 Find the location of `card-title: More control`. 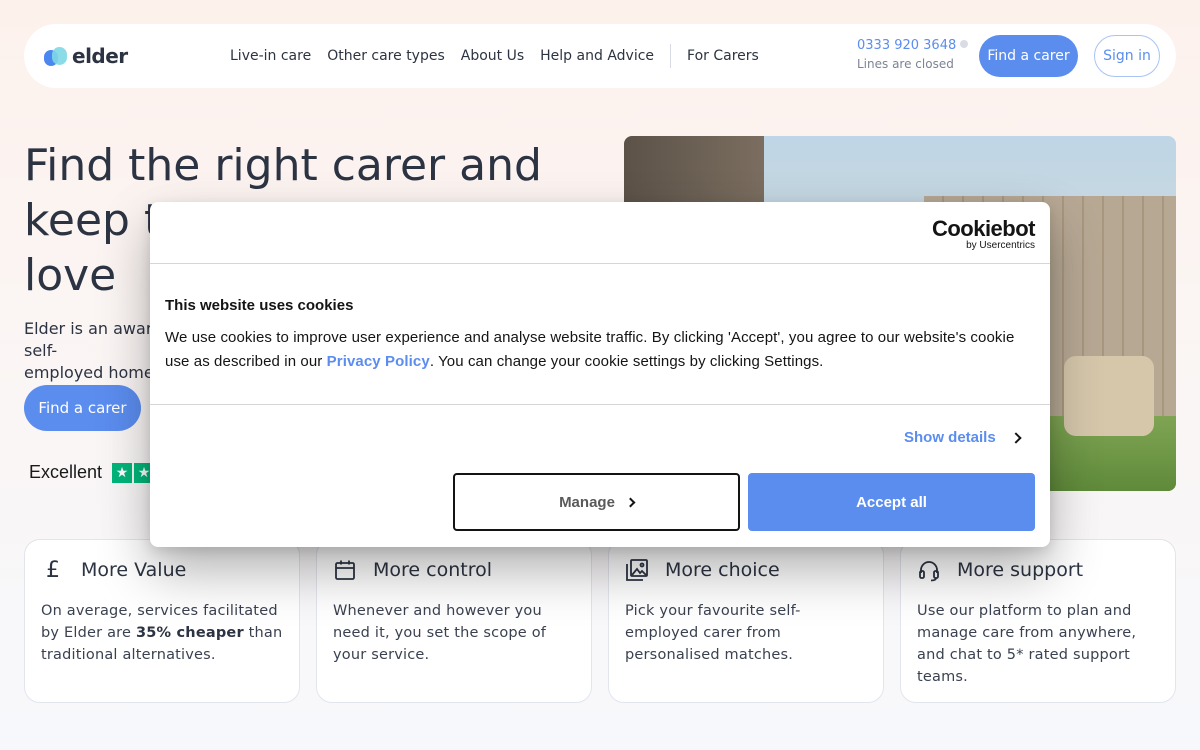

card-title: More control is located at coordinates (433, 570).